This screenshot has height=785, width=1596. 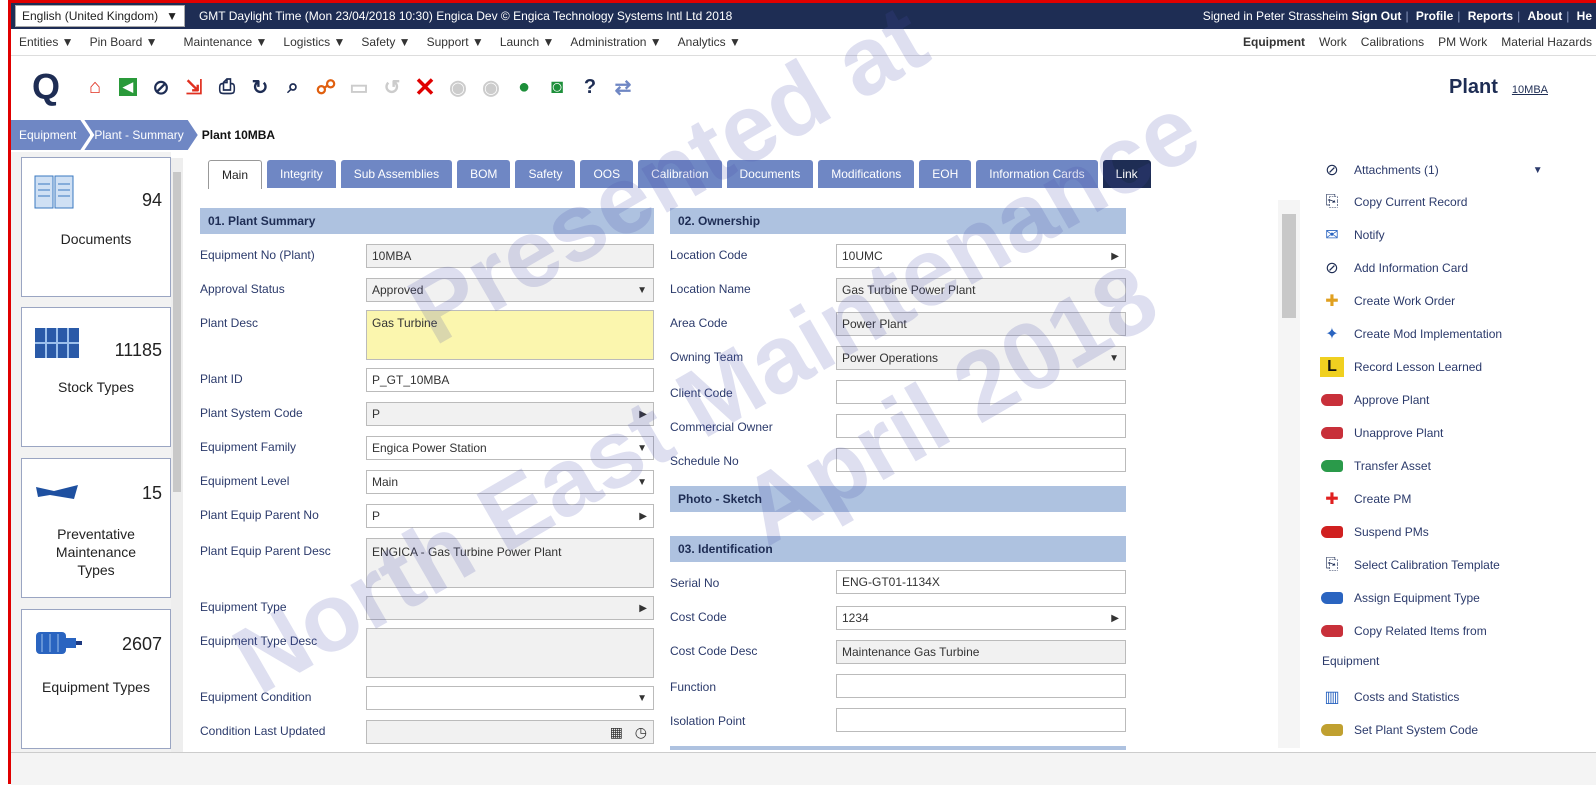 I want to click on help-icon: ?, so click(x=590, y=87).